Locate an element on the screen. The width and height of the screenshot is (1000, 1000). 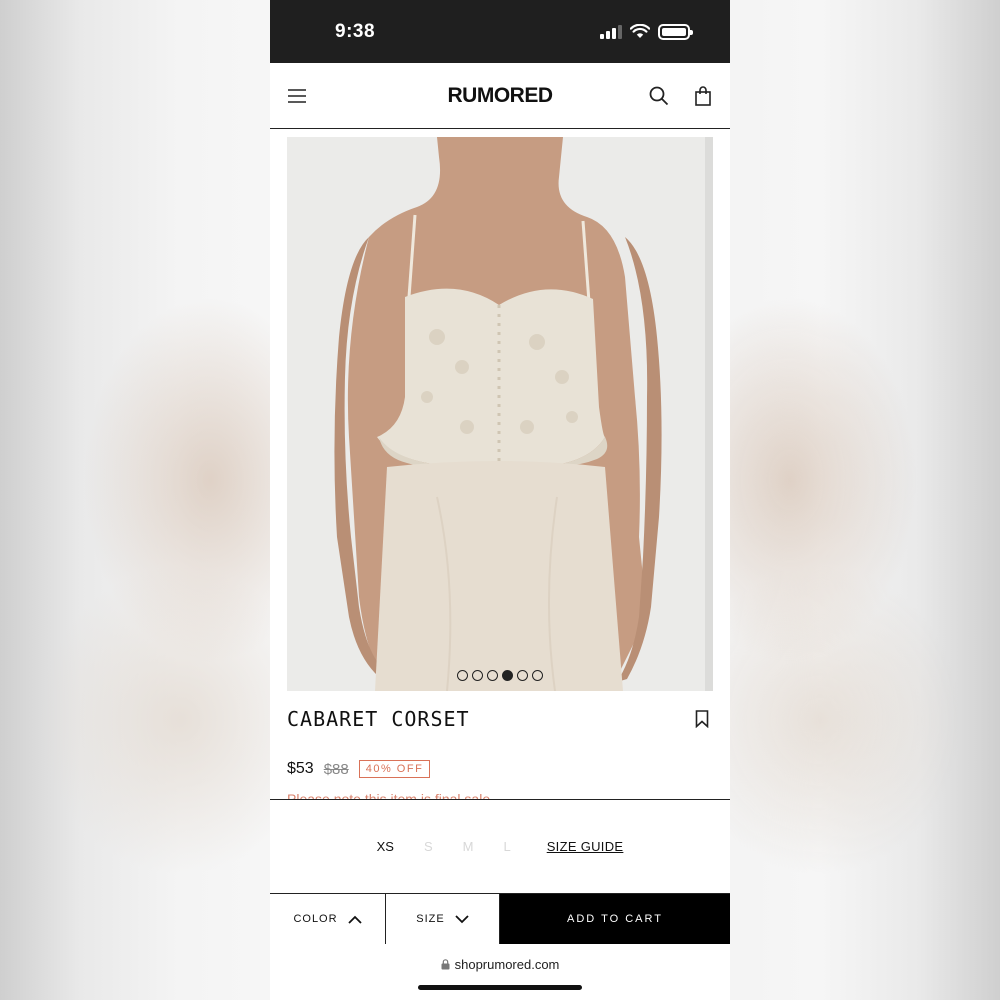
product-title: CABARET CORSET is located at coordinates (378, 719).